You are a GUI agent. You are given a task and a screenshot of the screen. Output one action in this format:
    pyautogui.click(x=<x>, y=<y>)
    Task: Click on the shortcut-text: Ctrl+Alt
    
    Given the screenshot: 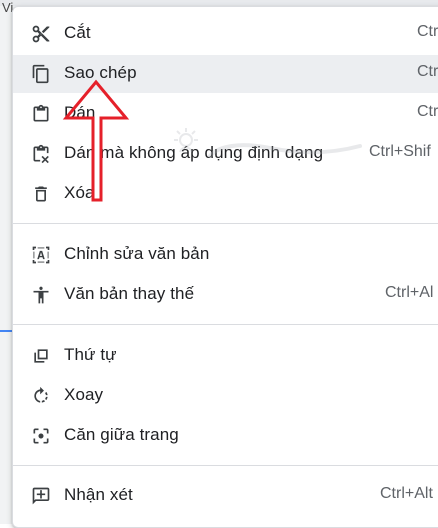 What is the action you would take?
    pyautogui.click(x=406, y=493)
    